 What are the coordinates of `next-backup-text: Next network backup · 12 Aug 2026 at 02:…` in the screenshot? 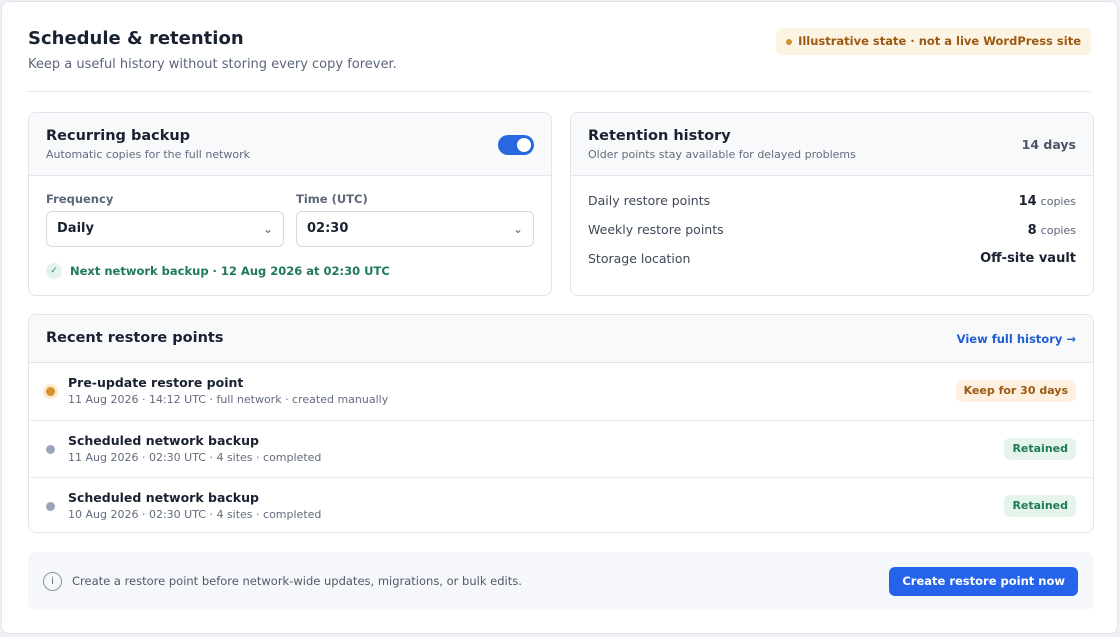 It's located at (230, 271).